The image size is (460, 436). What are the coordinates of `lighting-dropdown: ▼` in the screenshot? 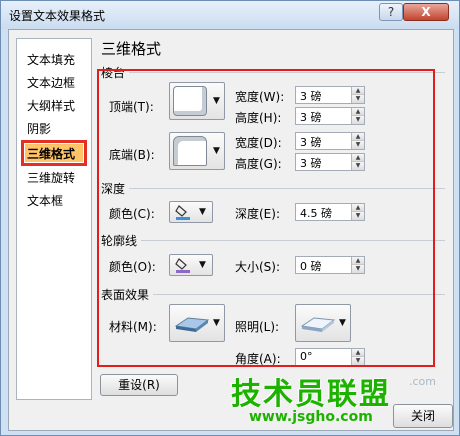 It's located at (323, 323).